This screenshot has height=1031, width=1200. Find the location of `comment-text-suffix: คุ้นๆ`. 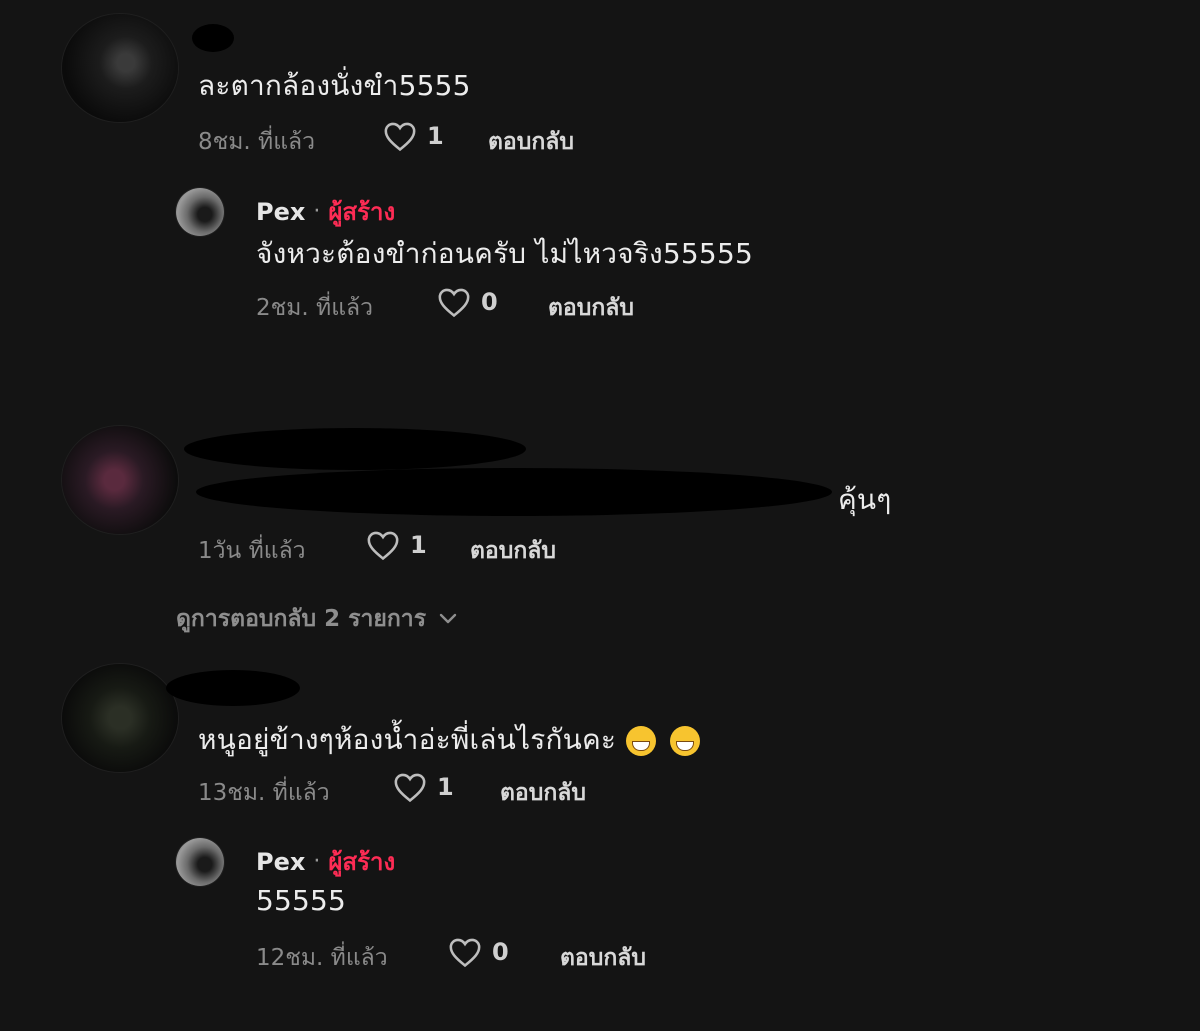

comment-text-suffix: คุ้นๆ is located at coordinates (865, 499).